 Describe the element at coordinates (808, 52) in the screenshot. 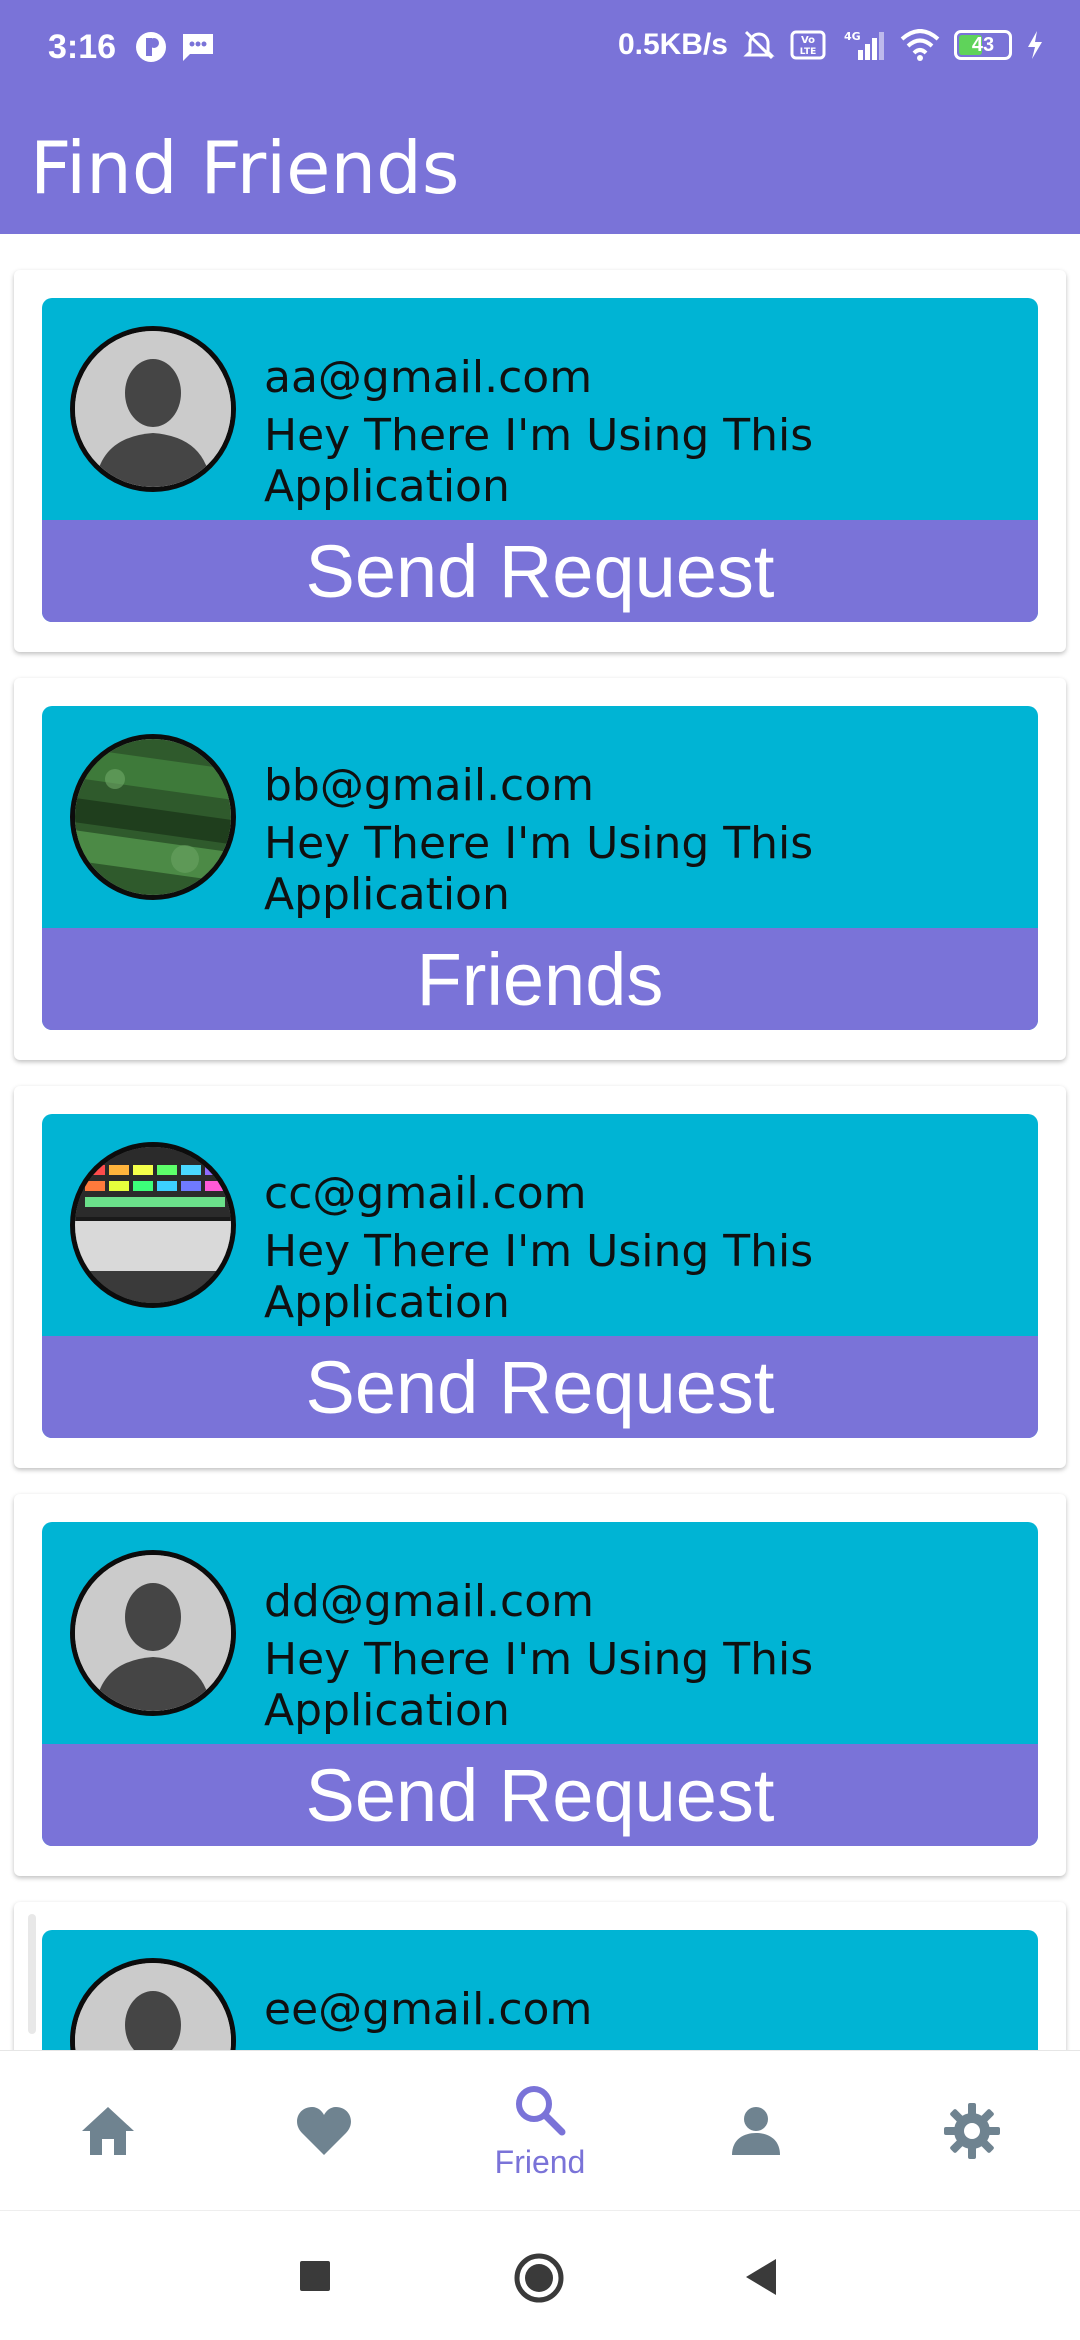

I see `svg-text: LTE` at that location.